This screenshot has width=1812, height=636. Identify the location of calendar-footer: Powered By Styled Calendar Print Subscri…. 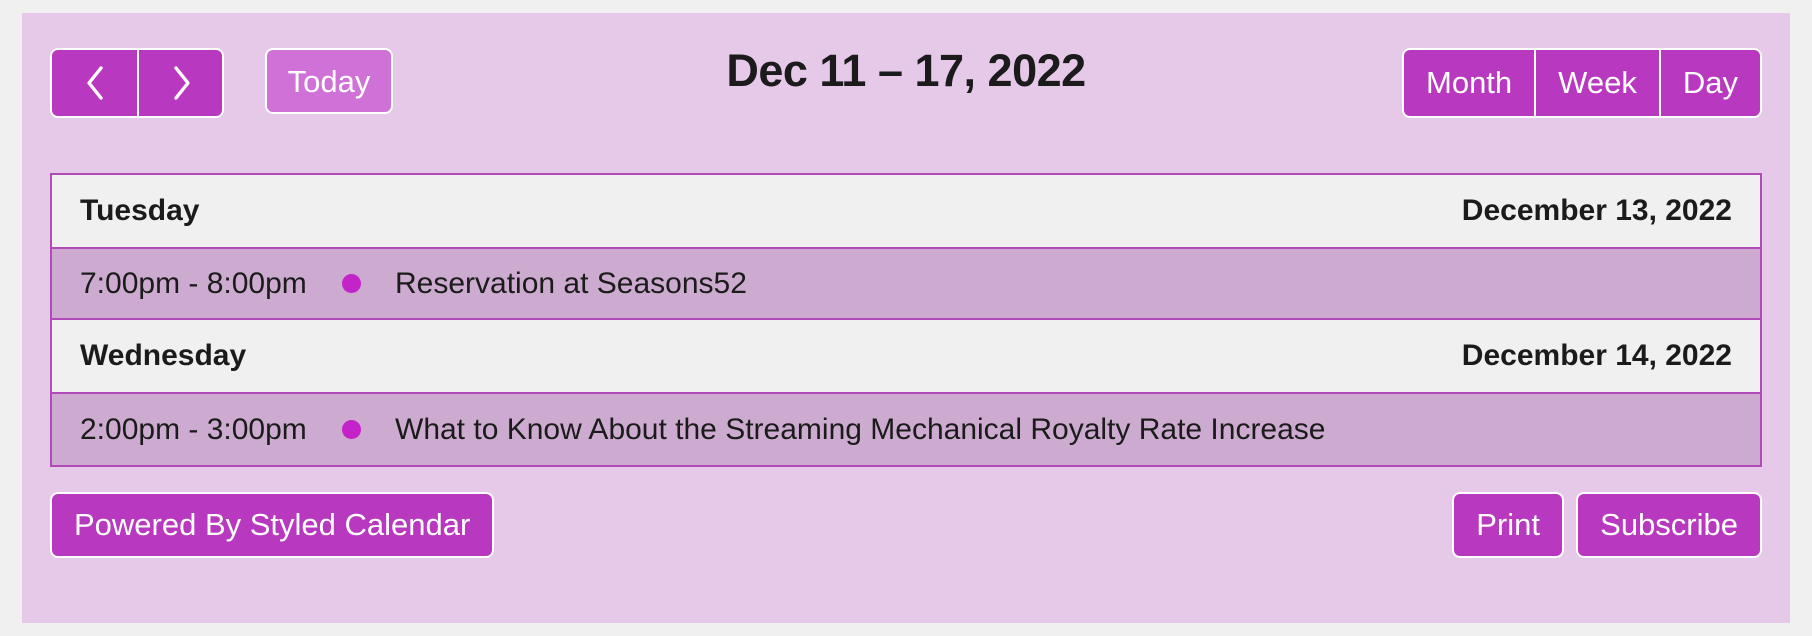
(906, 528).